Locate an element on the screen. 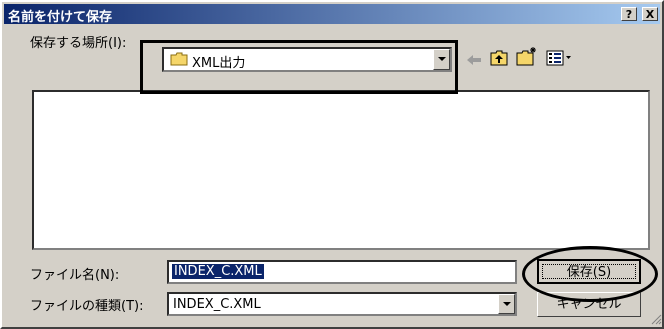  location-label: 保存する場所(I): is located at coordinates (78, 43).